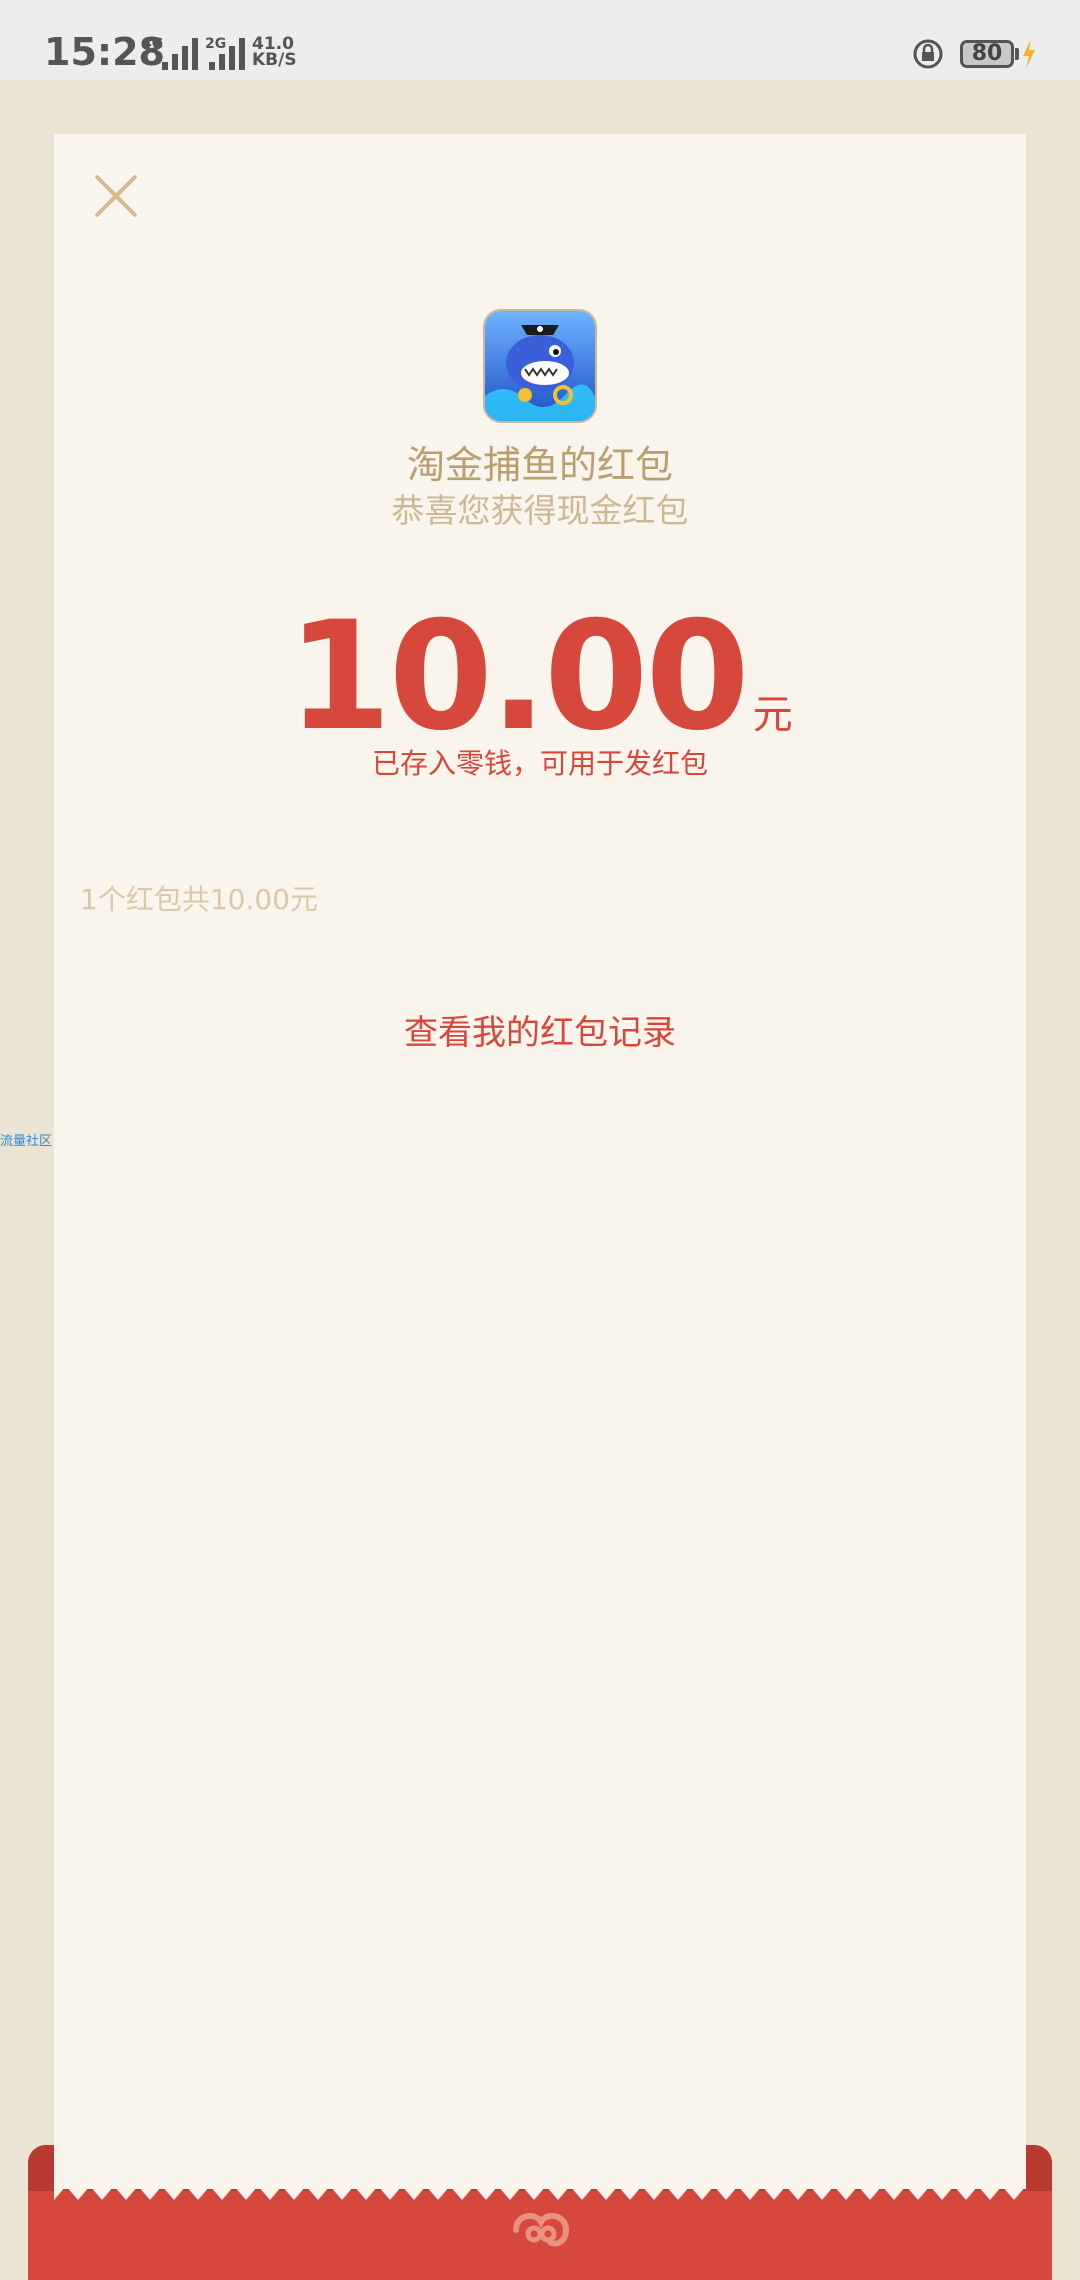 Image resolution: width=1080 pixels, height=2280 pixels. I want to click on amount-display: 10.00 元, so click(540, 677).